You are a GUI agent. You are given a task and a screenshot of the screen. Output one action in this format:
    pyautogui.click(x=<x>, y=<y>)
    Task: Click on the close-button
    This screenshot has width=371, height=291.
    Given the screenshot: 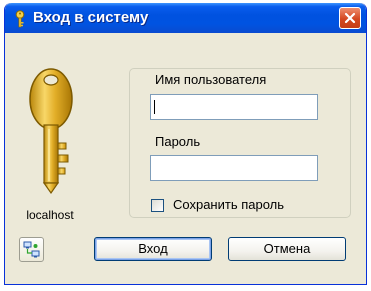 What is the action you would take?
    pyautogui.click(x=350, y=18)
    